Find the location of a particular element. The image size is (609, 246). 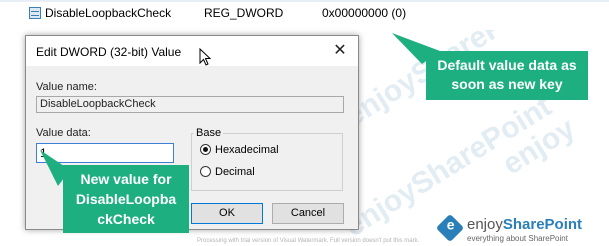

callout-new-value: New value for DisableLoopba ckCheck is located at coordinates (126, 199).